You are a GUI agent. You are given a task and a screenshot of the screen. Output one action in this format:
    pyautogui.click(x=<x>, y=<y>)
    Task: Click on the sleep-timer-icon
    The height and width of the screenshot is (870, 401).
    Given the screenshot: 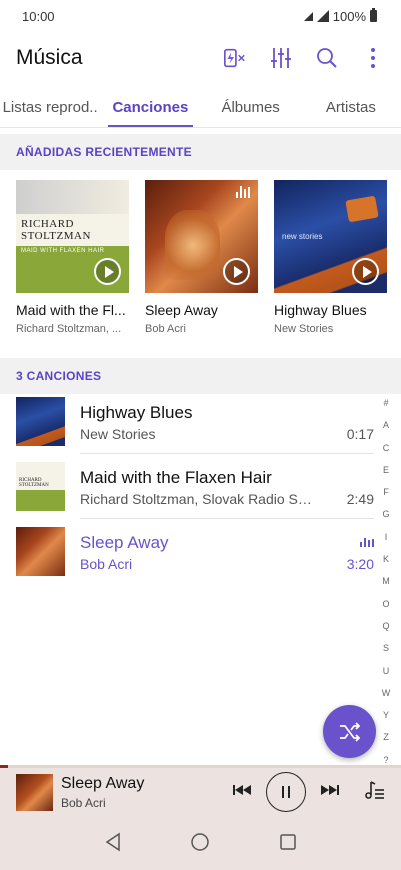 What is the action you would take?
    pyautogui.click(x=235, y=58)
    